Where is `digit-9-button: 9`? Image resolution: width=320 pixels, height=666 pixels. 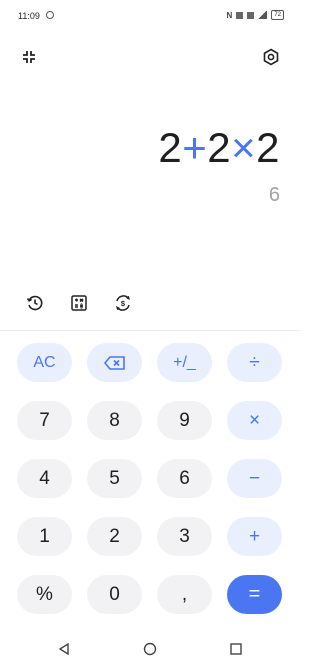 digit-9-button: 9 is located at coordinates (184, 420).